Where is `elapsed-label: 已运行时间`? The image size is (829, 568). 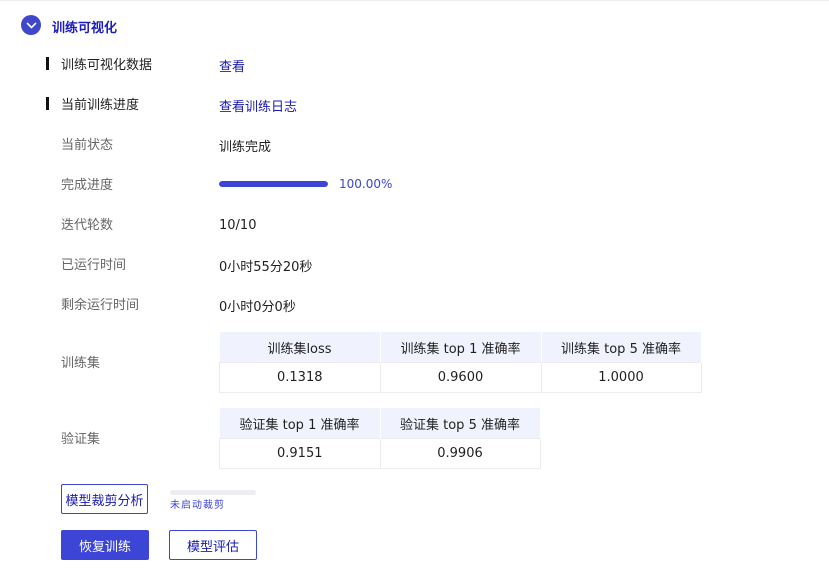
elapsed-label: 已运行时间 is located at coordinates (94, 265).